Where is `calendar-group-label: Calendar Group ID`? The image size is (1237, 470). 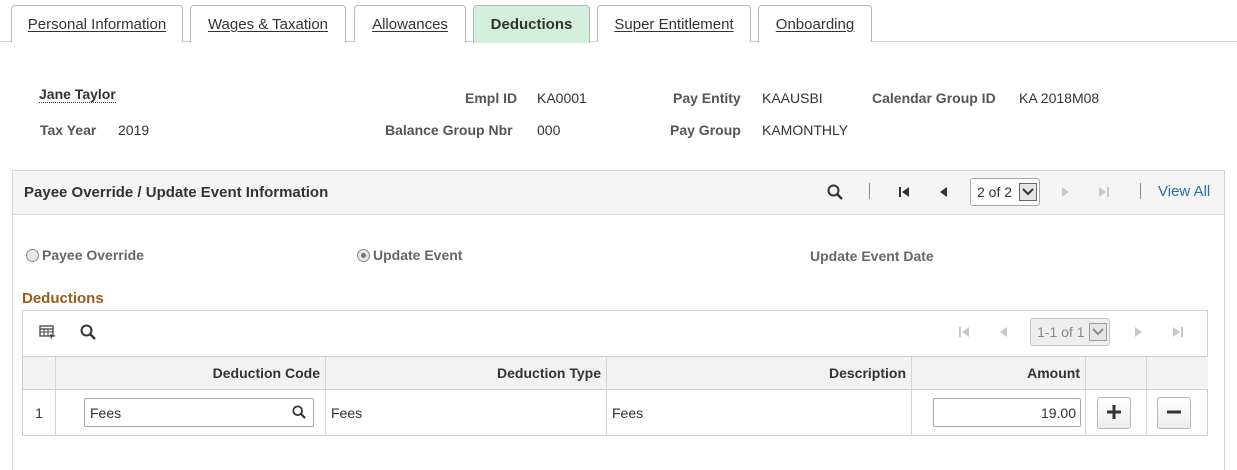
calendar-group-label: Calendar Group ID is located at coordinates (934, 98).